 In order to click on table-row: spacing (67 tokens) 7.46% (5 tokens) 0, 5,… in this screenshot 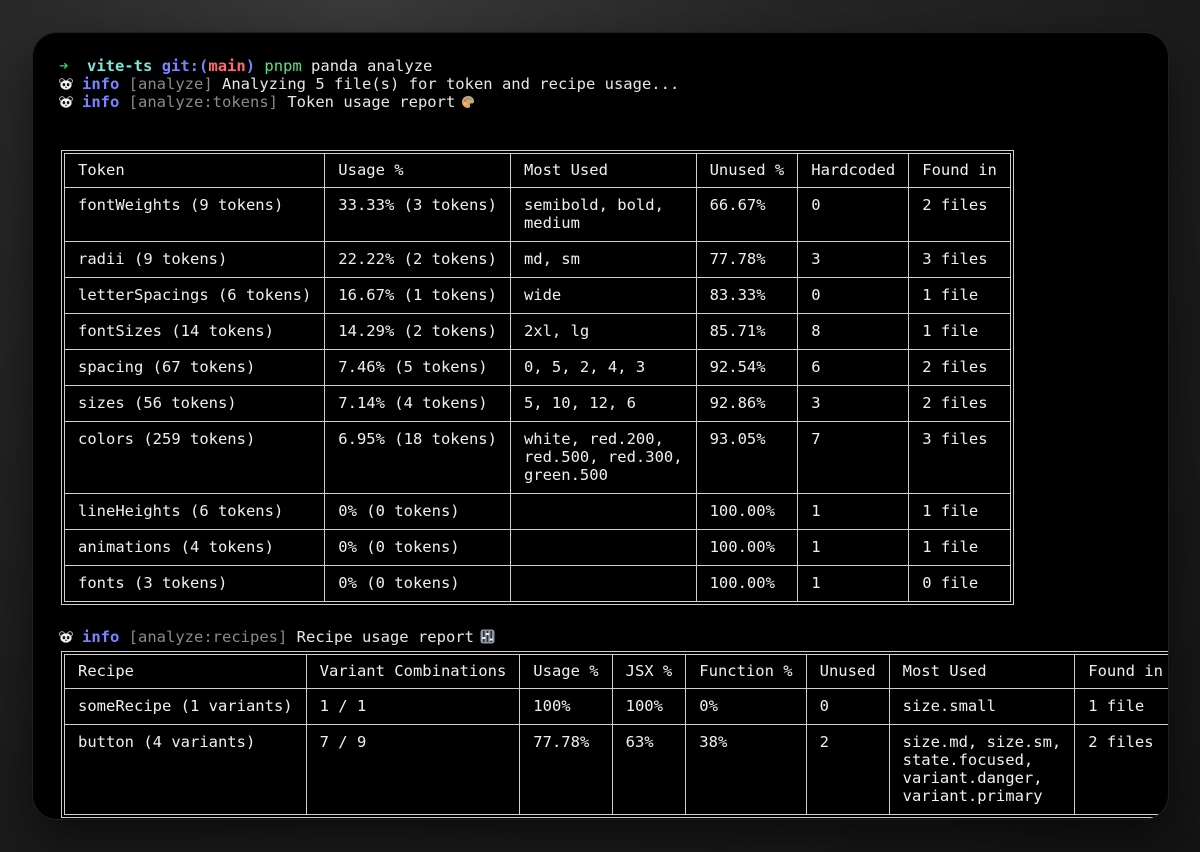, I will do `click(537, 368)`.